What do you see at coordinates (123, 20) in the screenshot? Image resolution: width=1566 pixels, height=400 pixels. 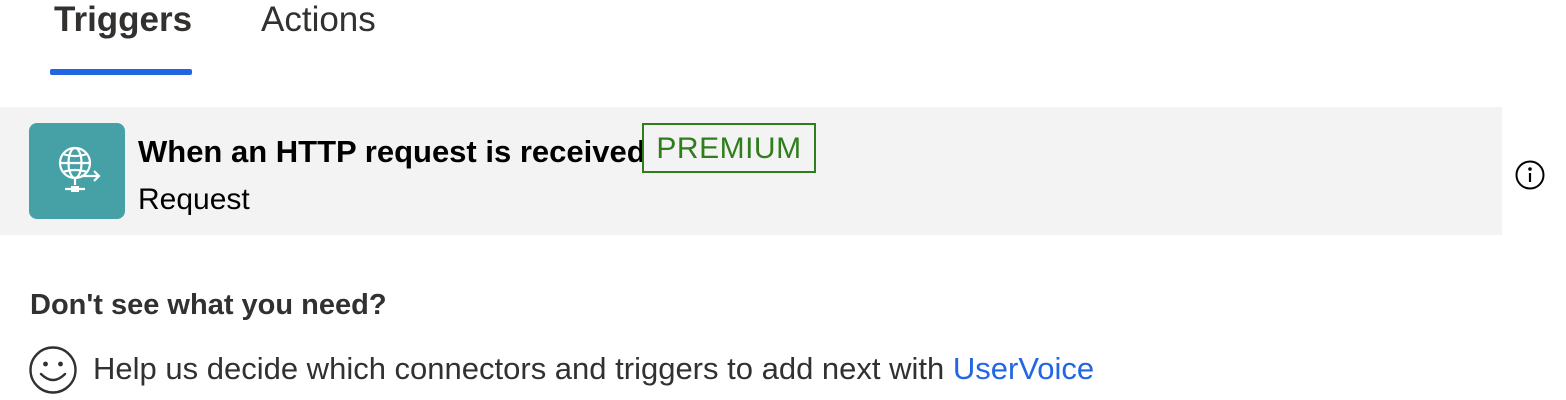 I see `tab-triggers: Triggers` at bounding box center [123, 20].